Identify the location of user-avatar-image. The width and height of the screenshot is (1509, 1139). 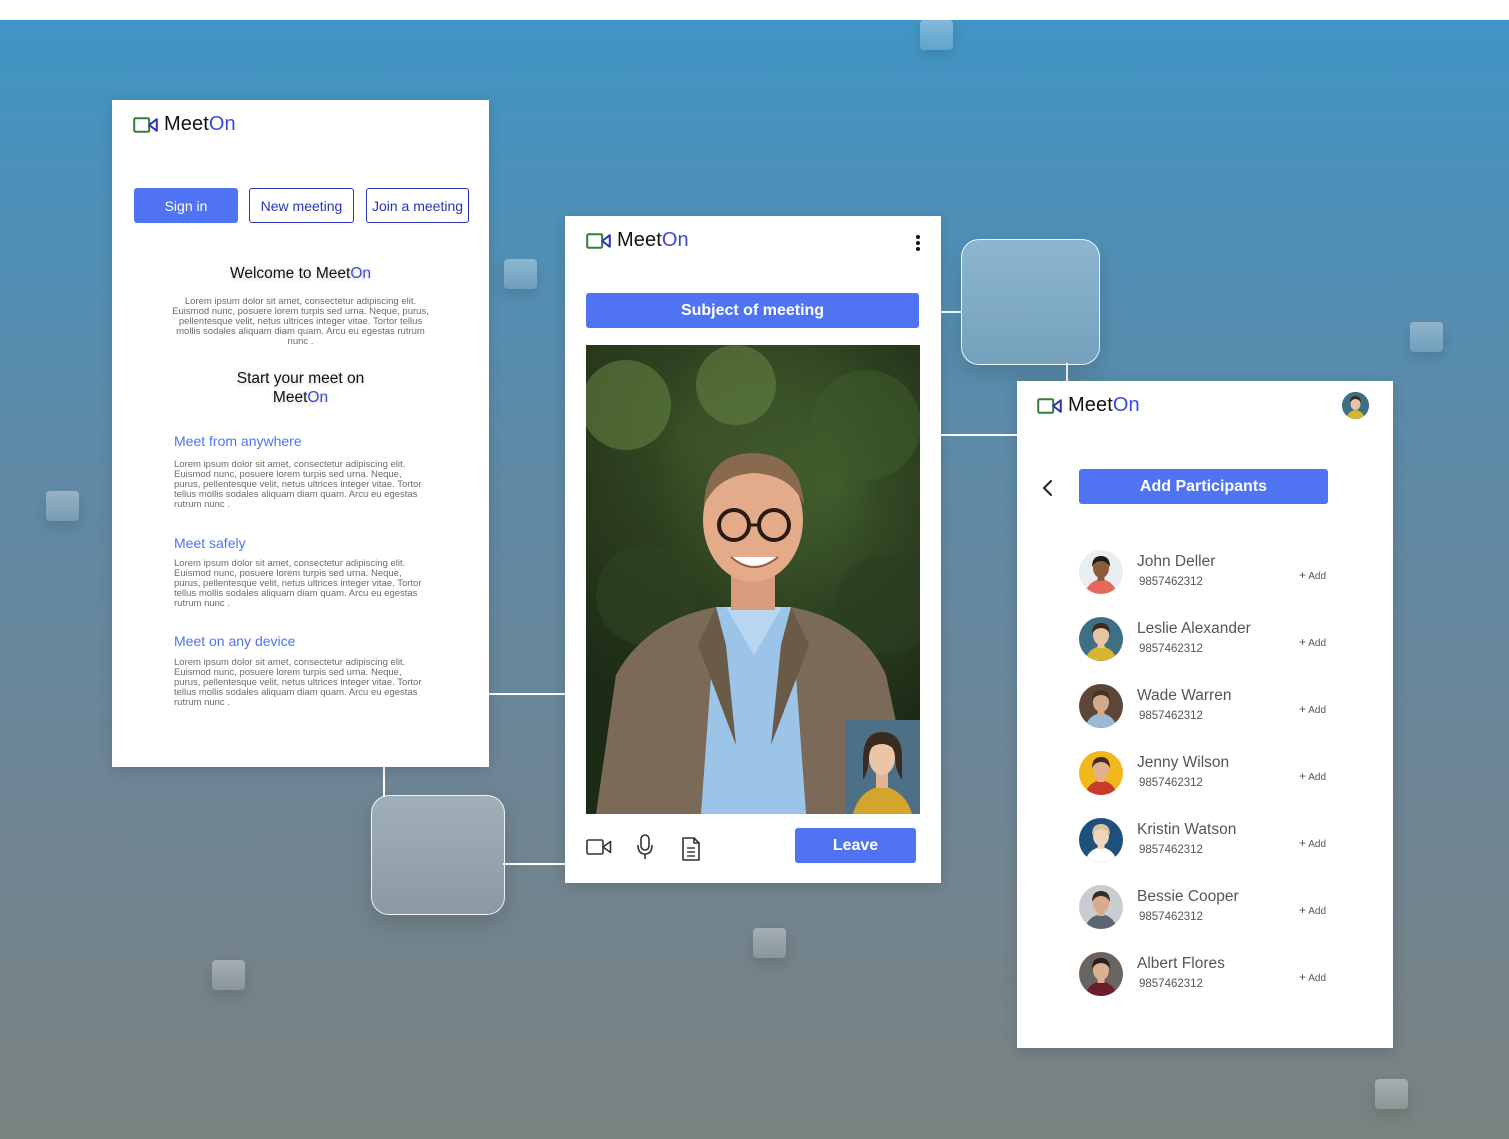
(1355, 405).